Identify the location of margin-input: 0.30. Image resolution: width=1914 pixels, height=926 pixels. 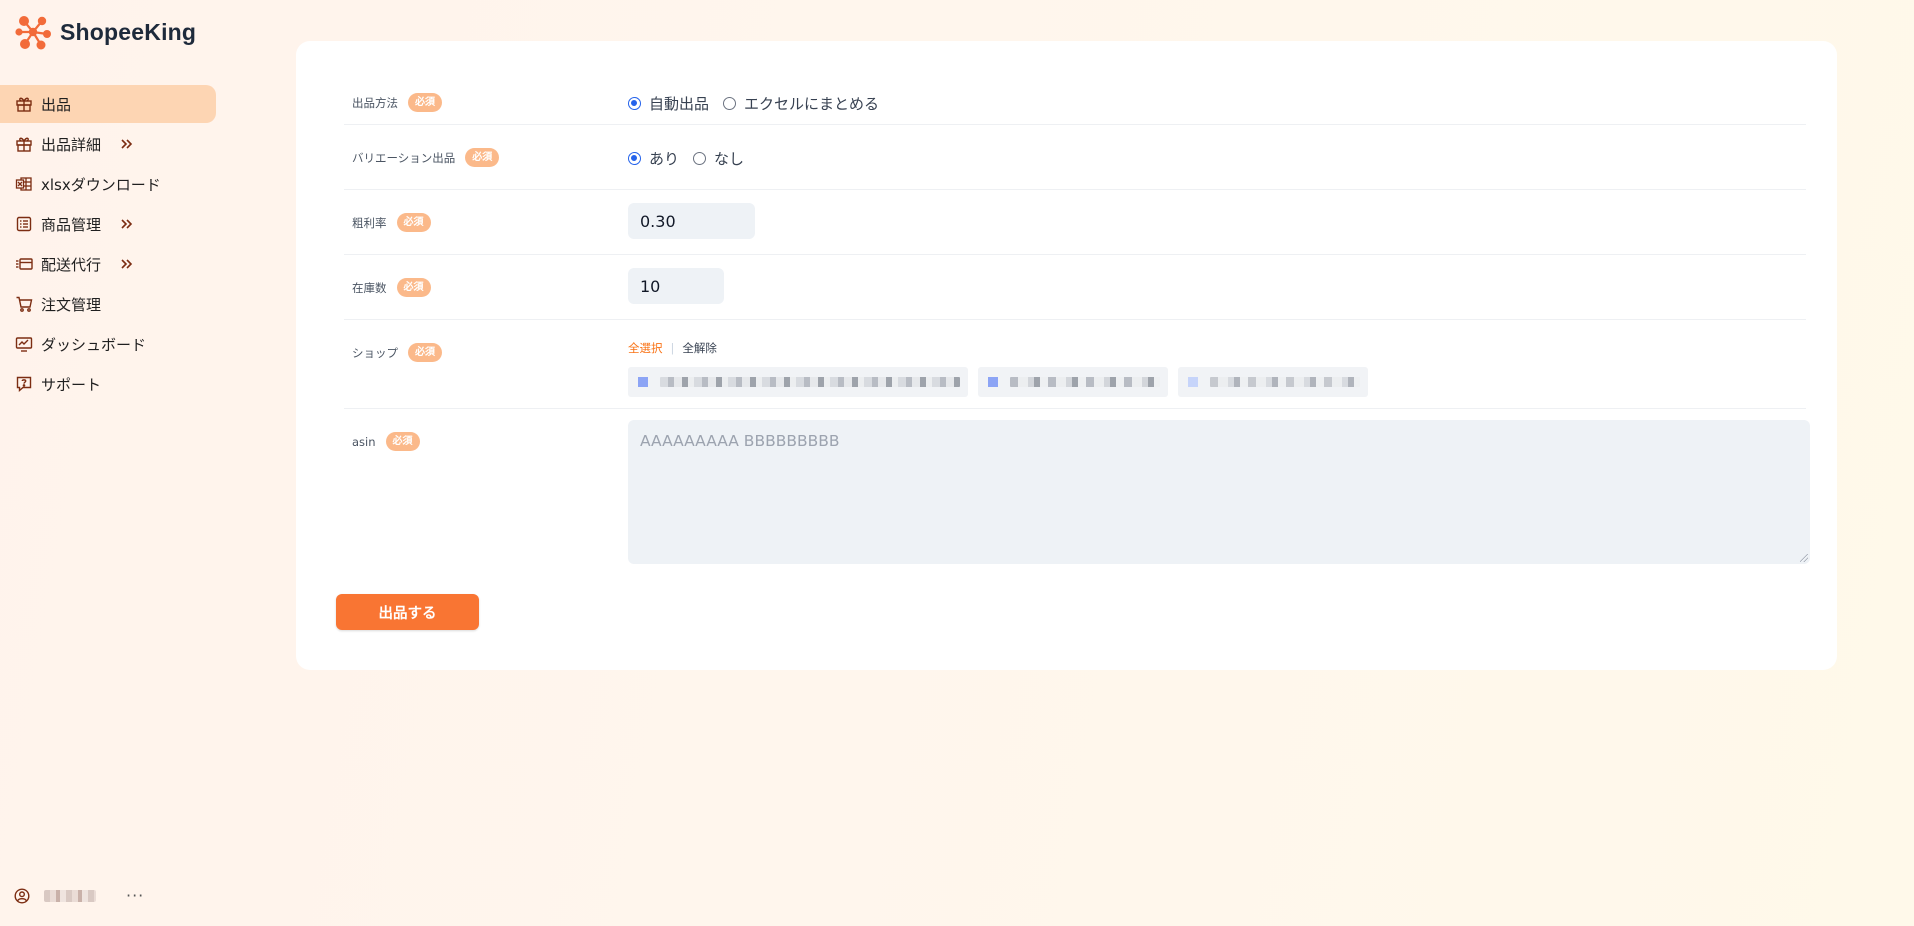
(691, 221).